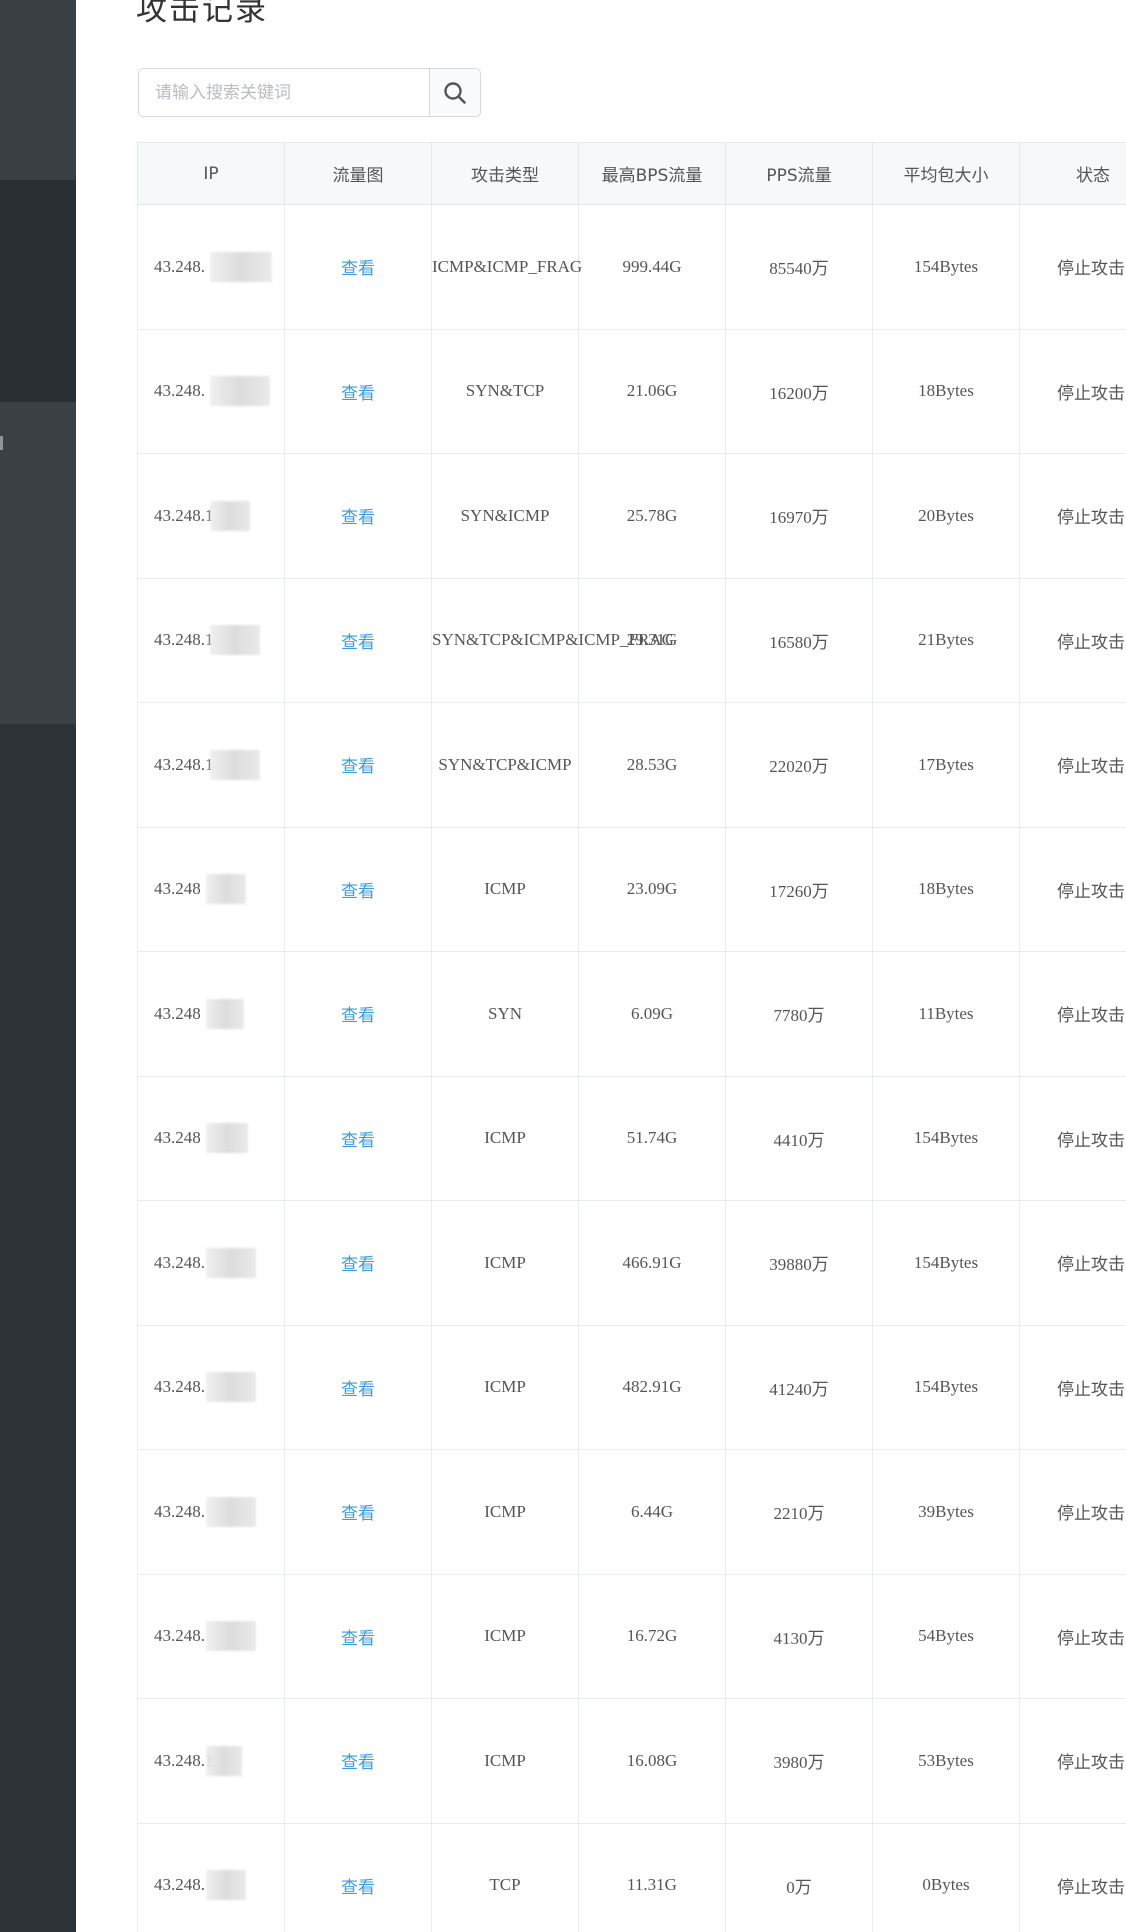  I want to click on column-header-attack-type: 攻击类型, so click(505, 173).